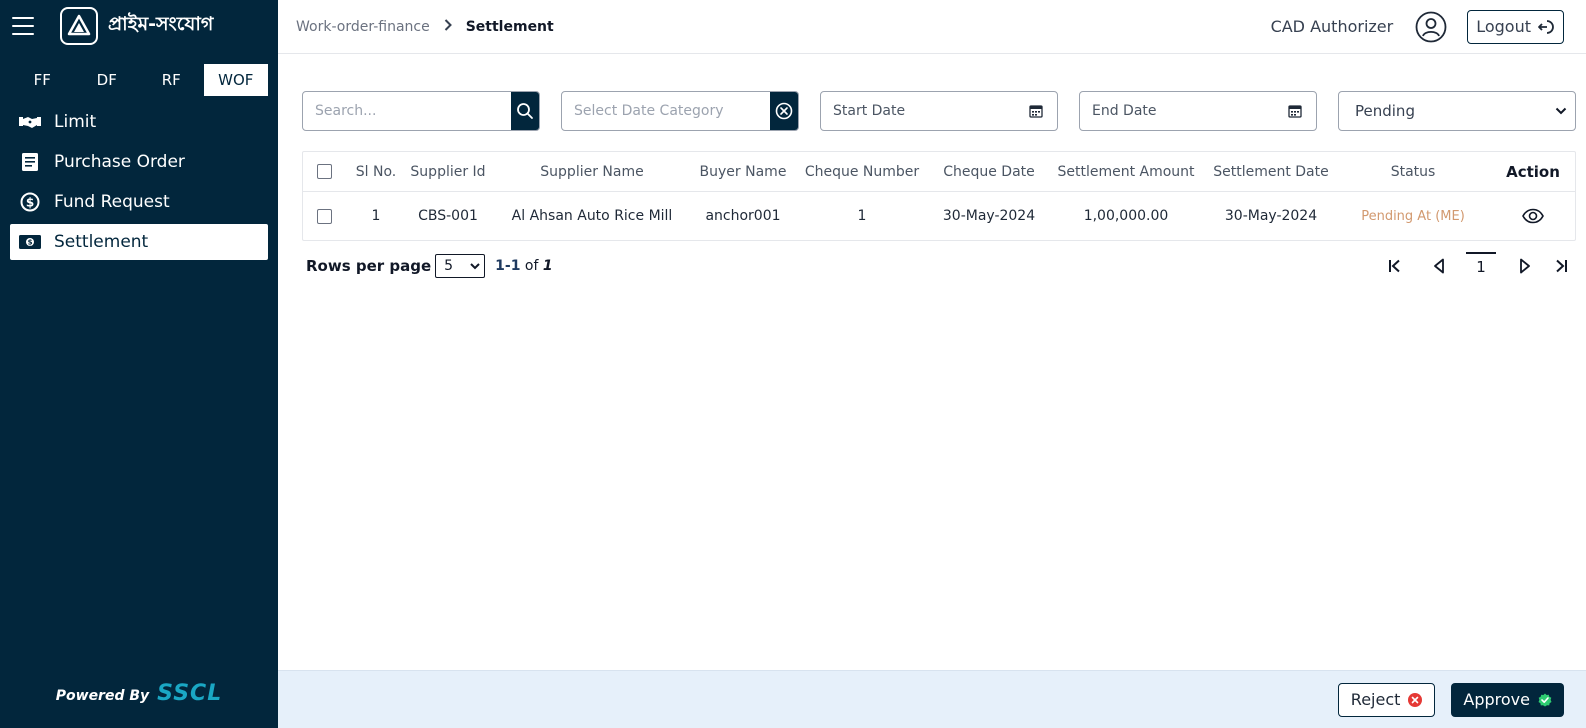 The height and width of the screenshot is (728, 1586). Describe the element at coordinates (1332, 26) in the screenshot. I see `user-role: CAD Authorizer` at that location.